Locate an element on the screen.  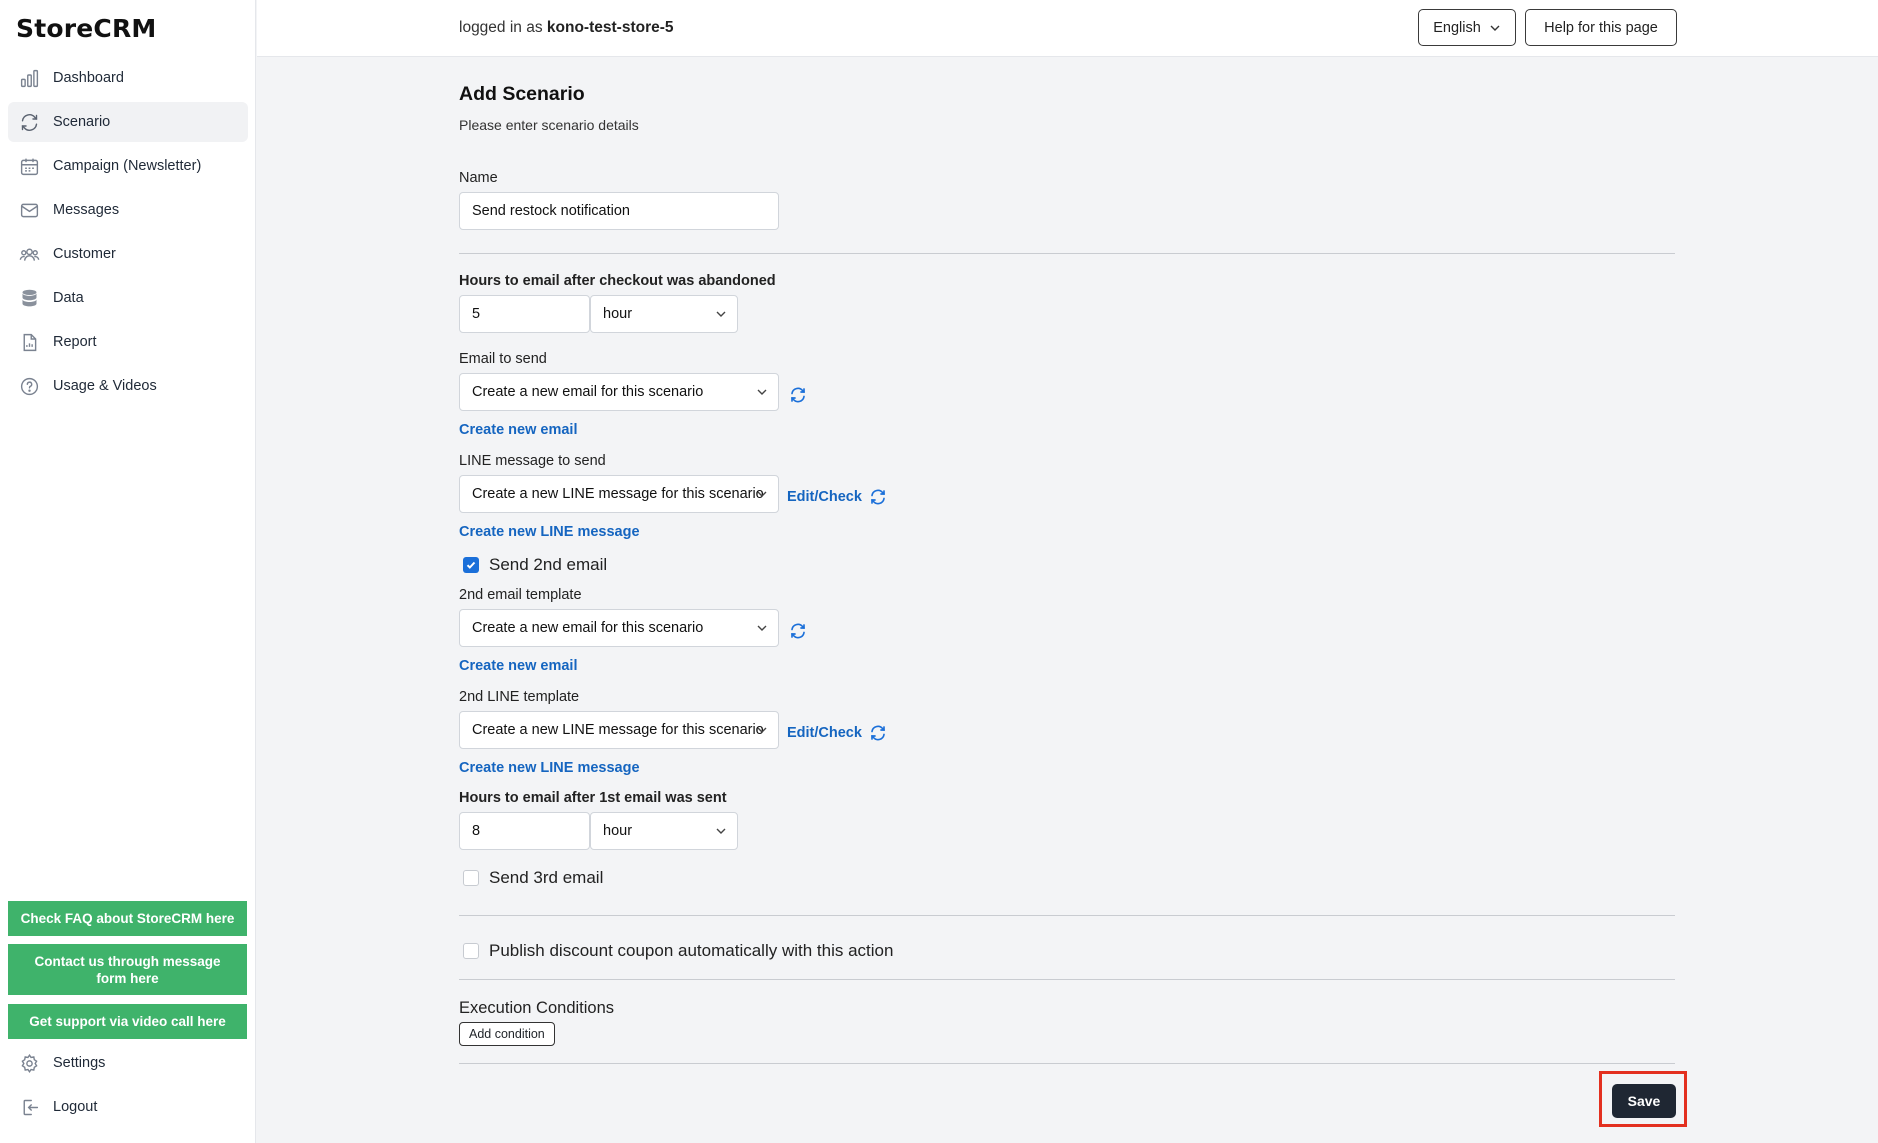
sidebar-item-label: Data is located at coordinates (68, 298).